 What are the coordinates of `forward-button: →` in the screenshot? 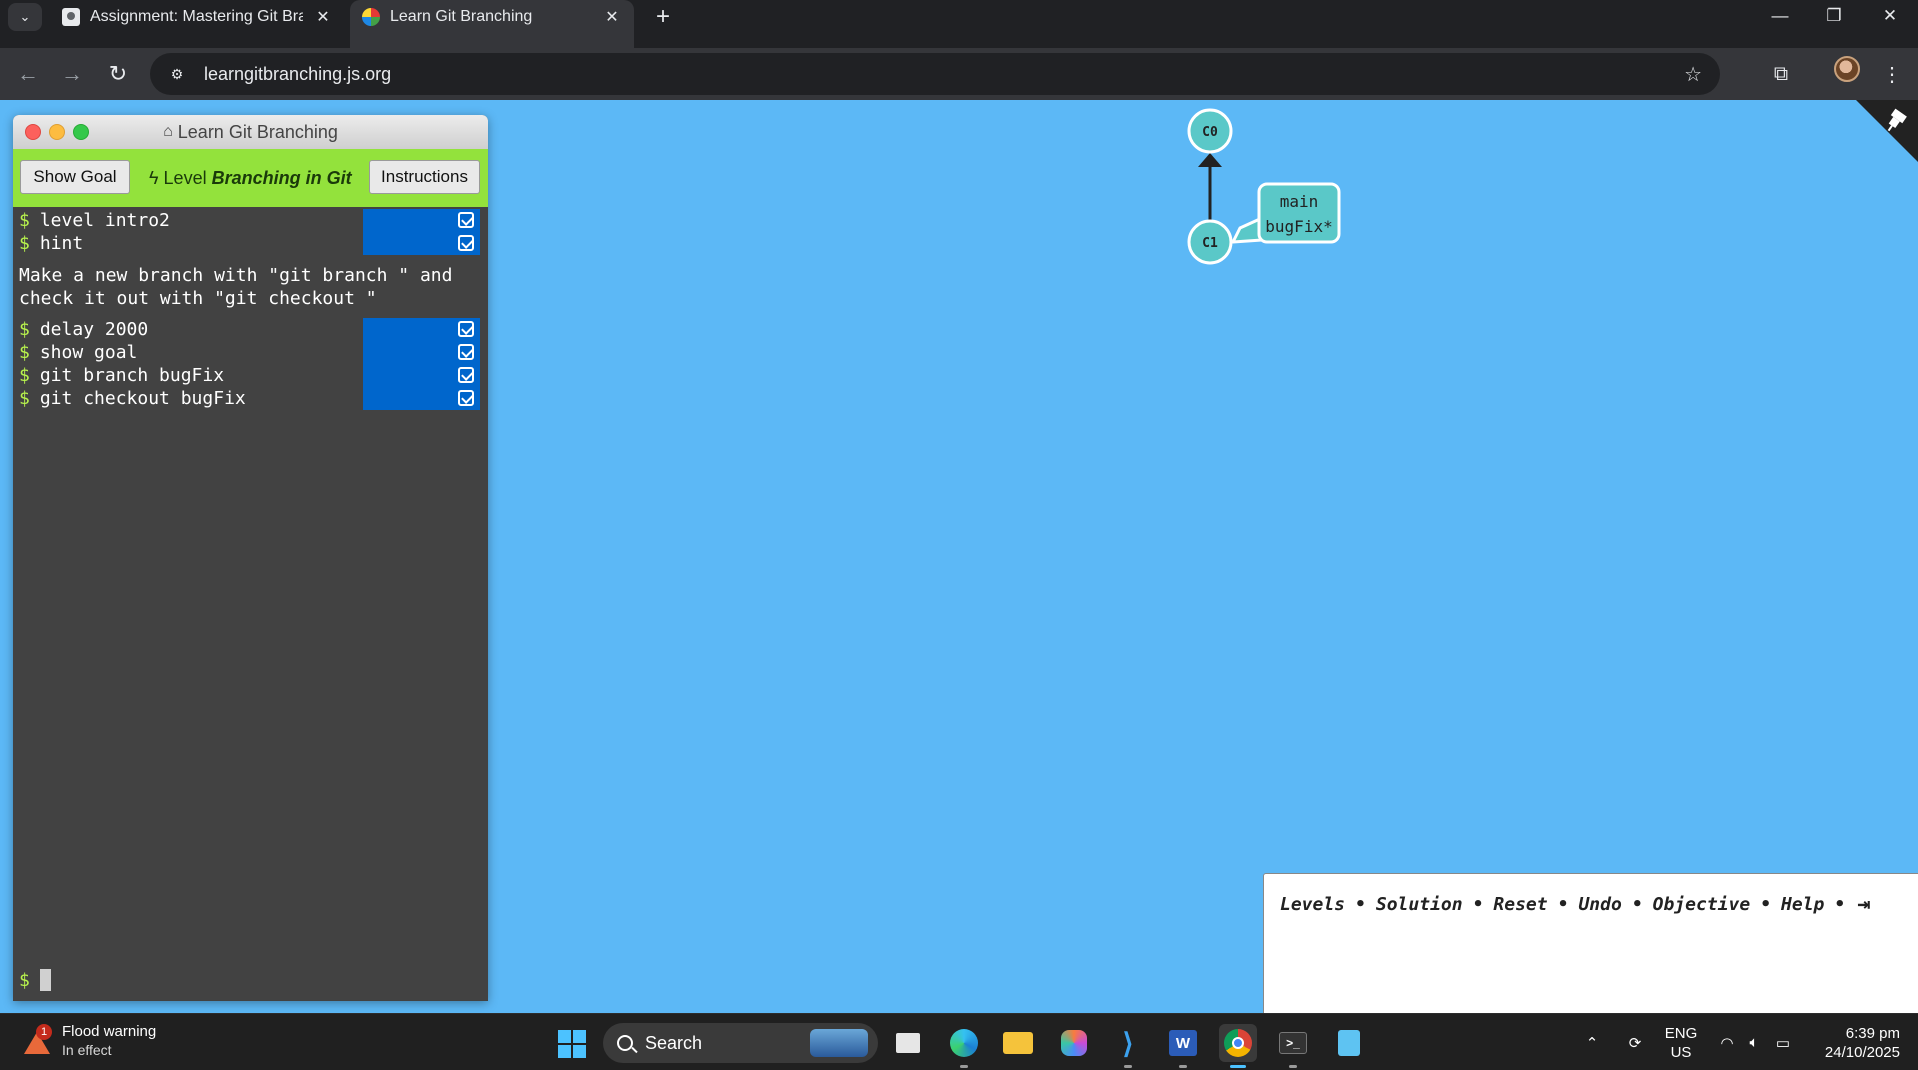 It's located at (72, 74).